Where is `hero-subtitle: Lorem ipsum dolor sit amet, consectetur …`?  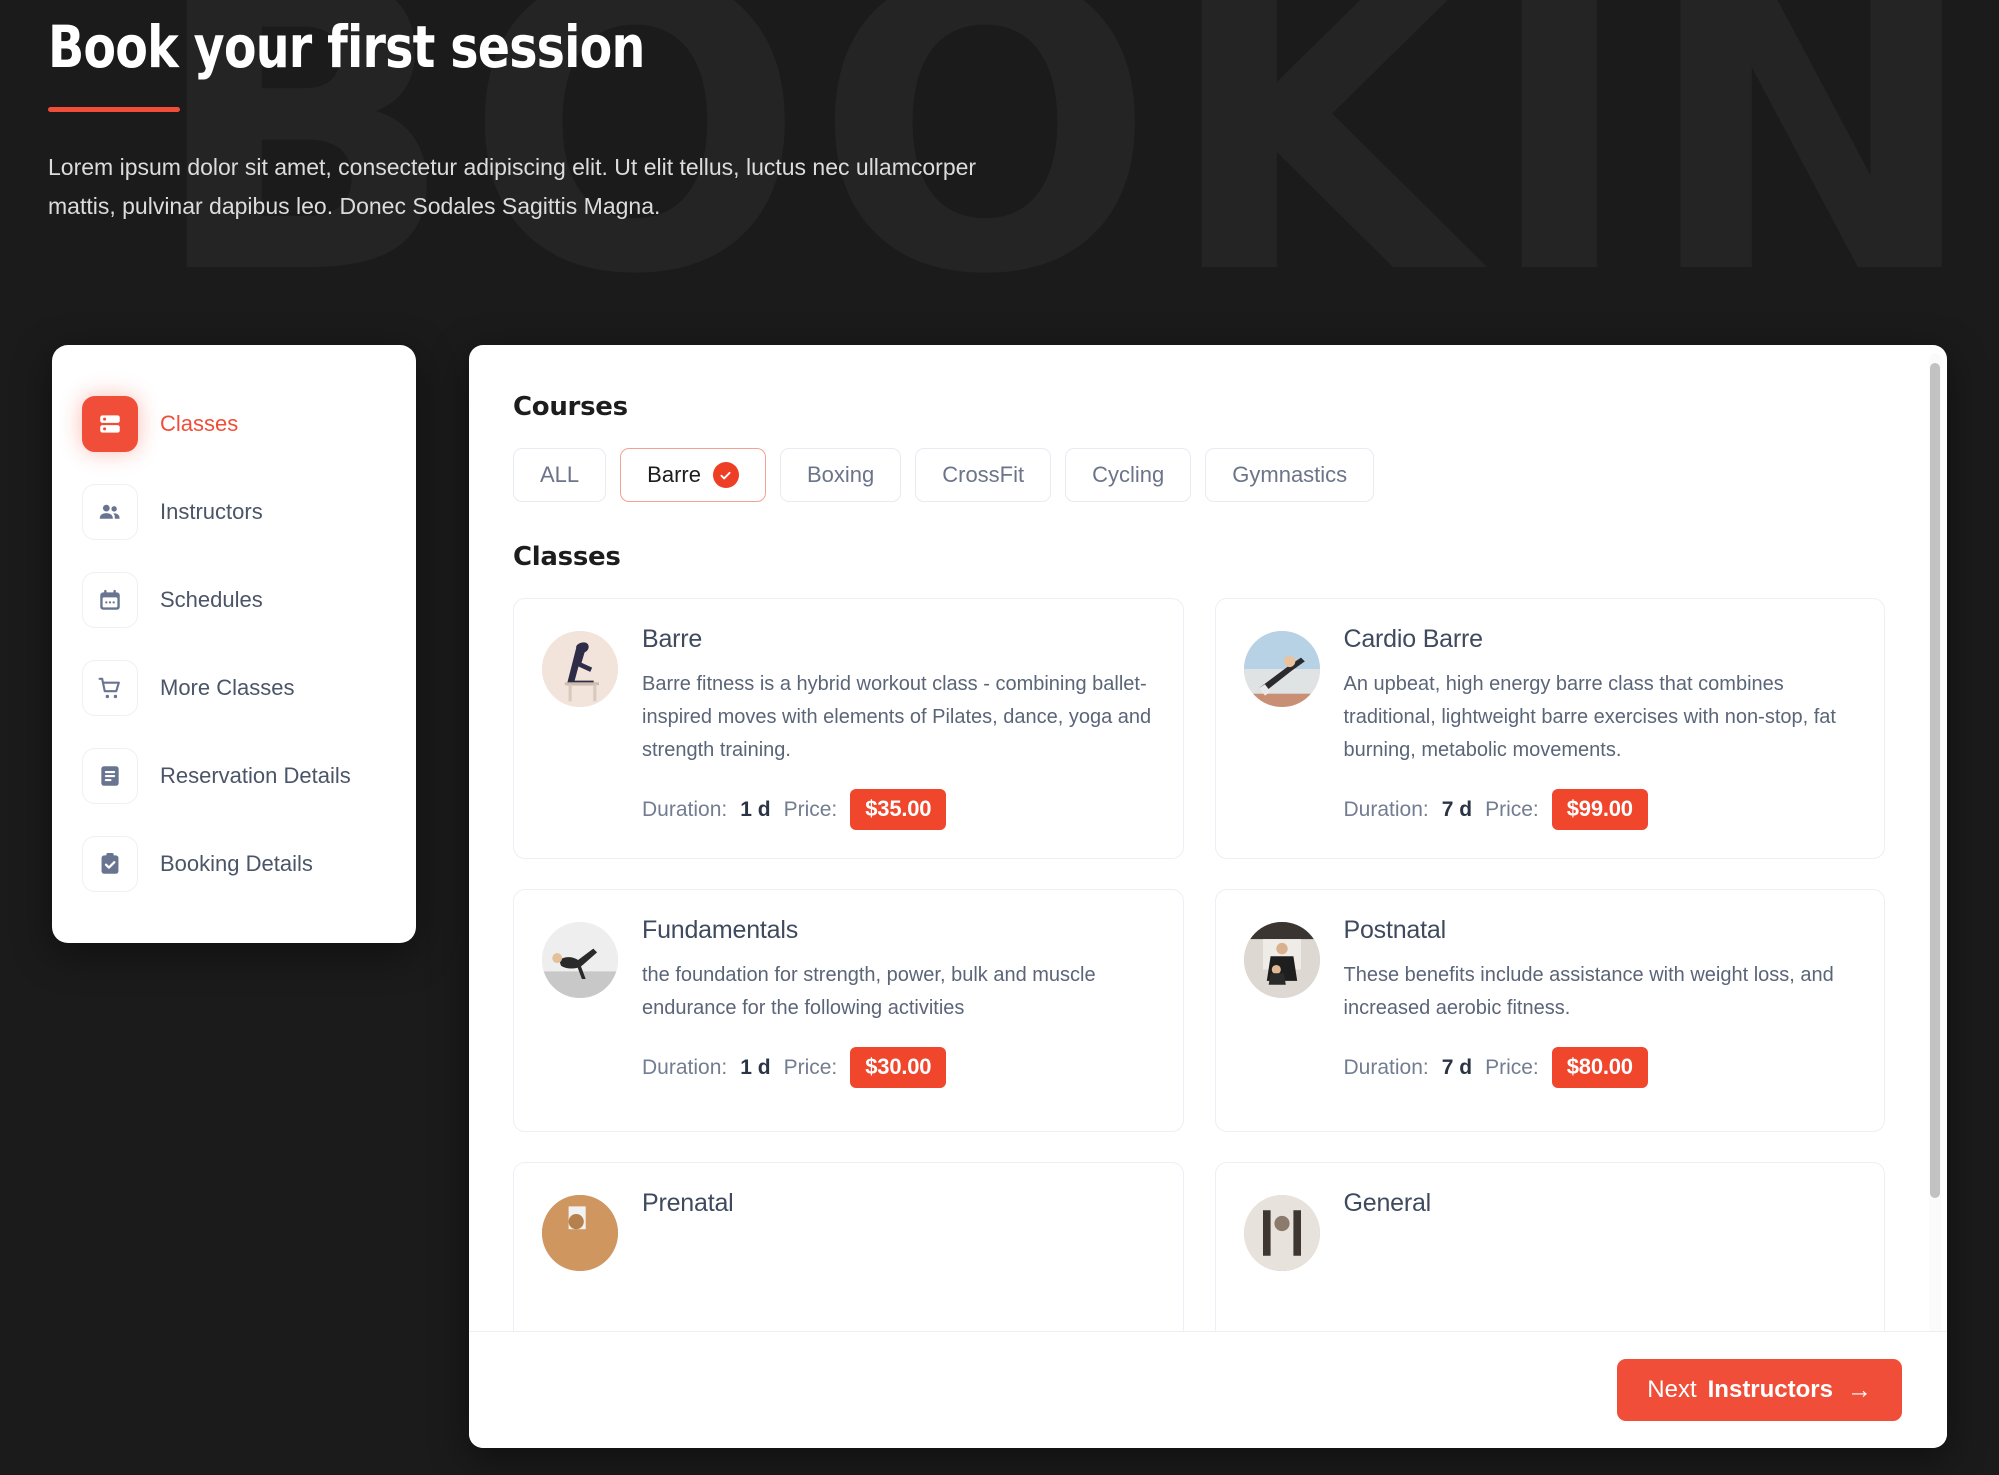
hero-subtitle: Lorem ipsum dolor sit amet, consectetur … is located at coordinates (512, 186).